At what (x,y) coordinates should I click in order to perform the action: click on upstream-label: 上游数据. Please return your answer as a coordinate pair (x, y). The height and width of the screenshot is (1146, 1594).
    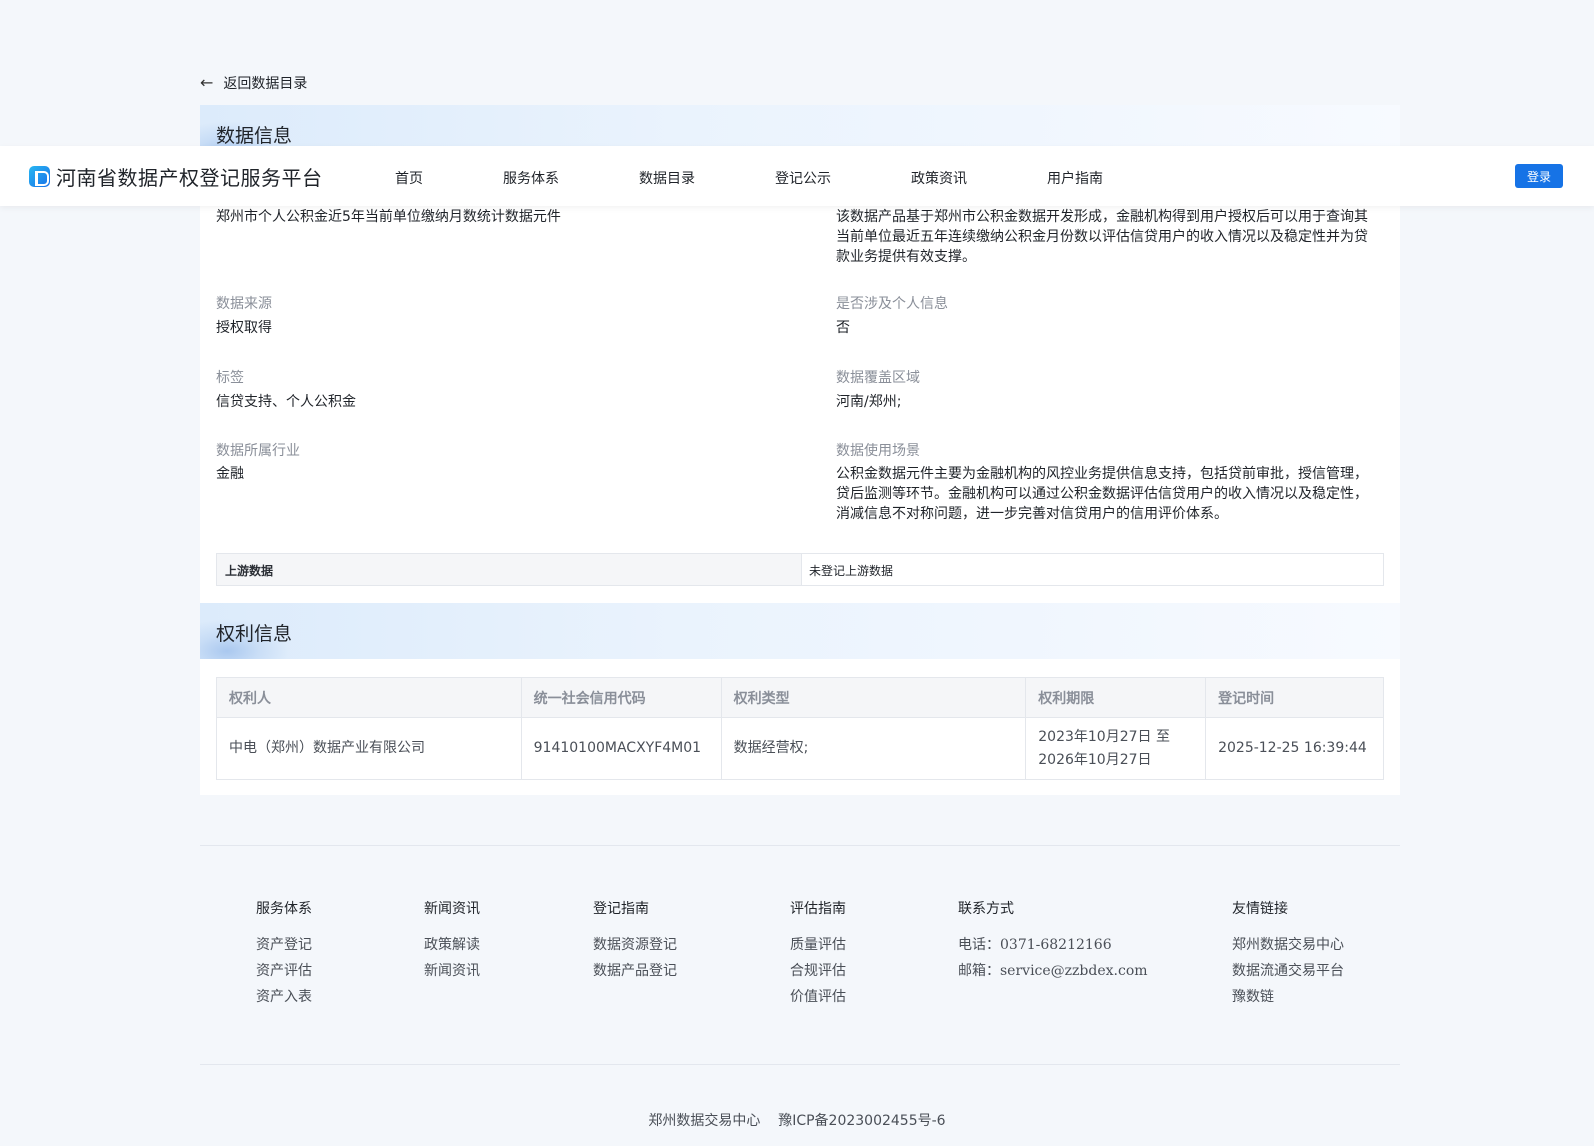
    Looking at the image, I should click on (509, 569).